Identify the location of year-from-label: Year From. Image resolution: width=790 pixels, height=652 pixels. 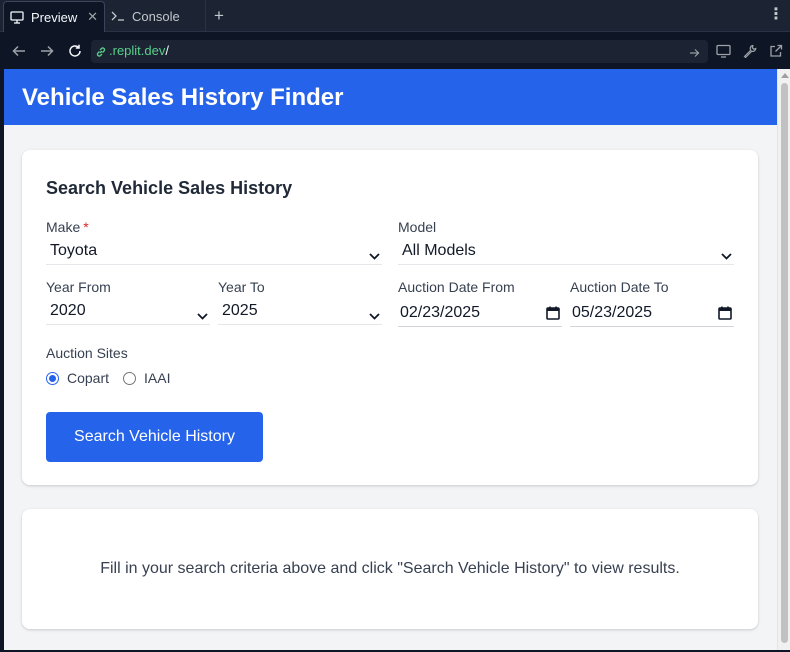
(78, 287).